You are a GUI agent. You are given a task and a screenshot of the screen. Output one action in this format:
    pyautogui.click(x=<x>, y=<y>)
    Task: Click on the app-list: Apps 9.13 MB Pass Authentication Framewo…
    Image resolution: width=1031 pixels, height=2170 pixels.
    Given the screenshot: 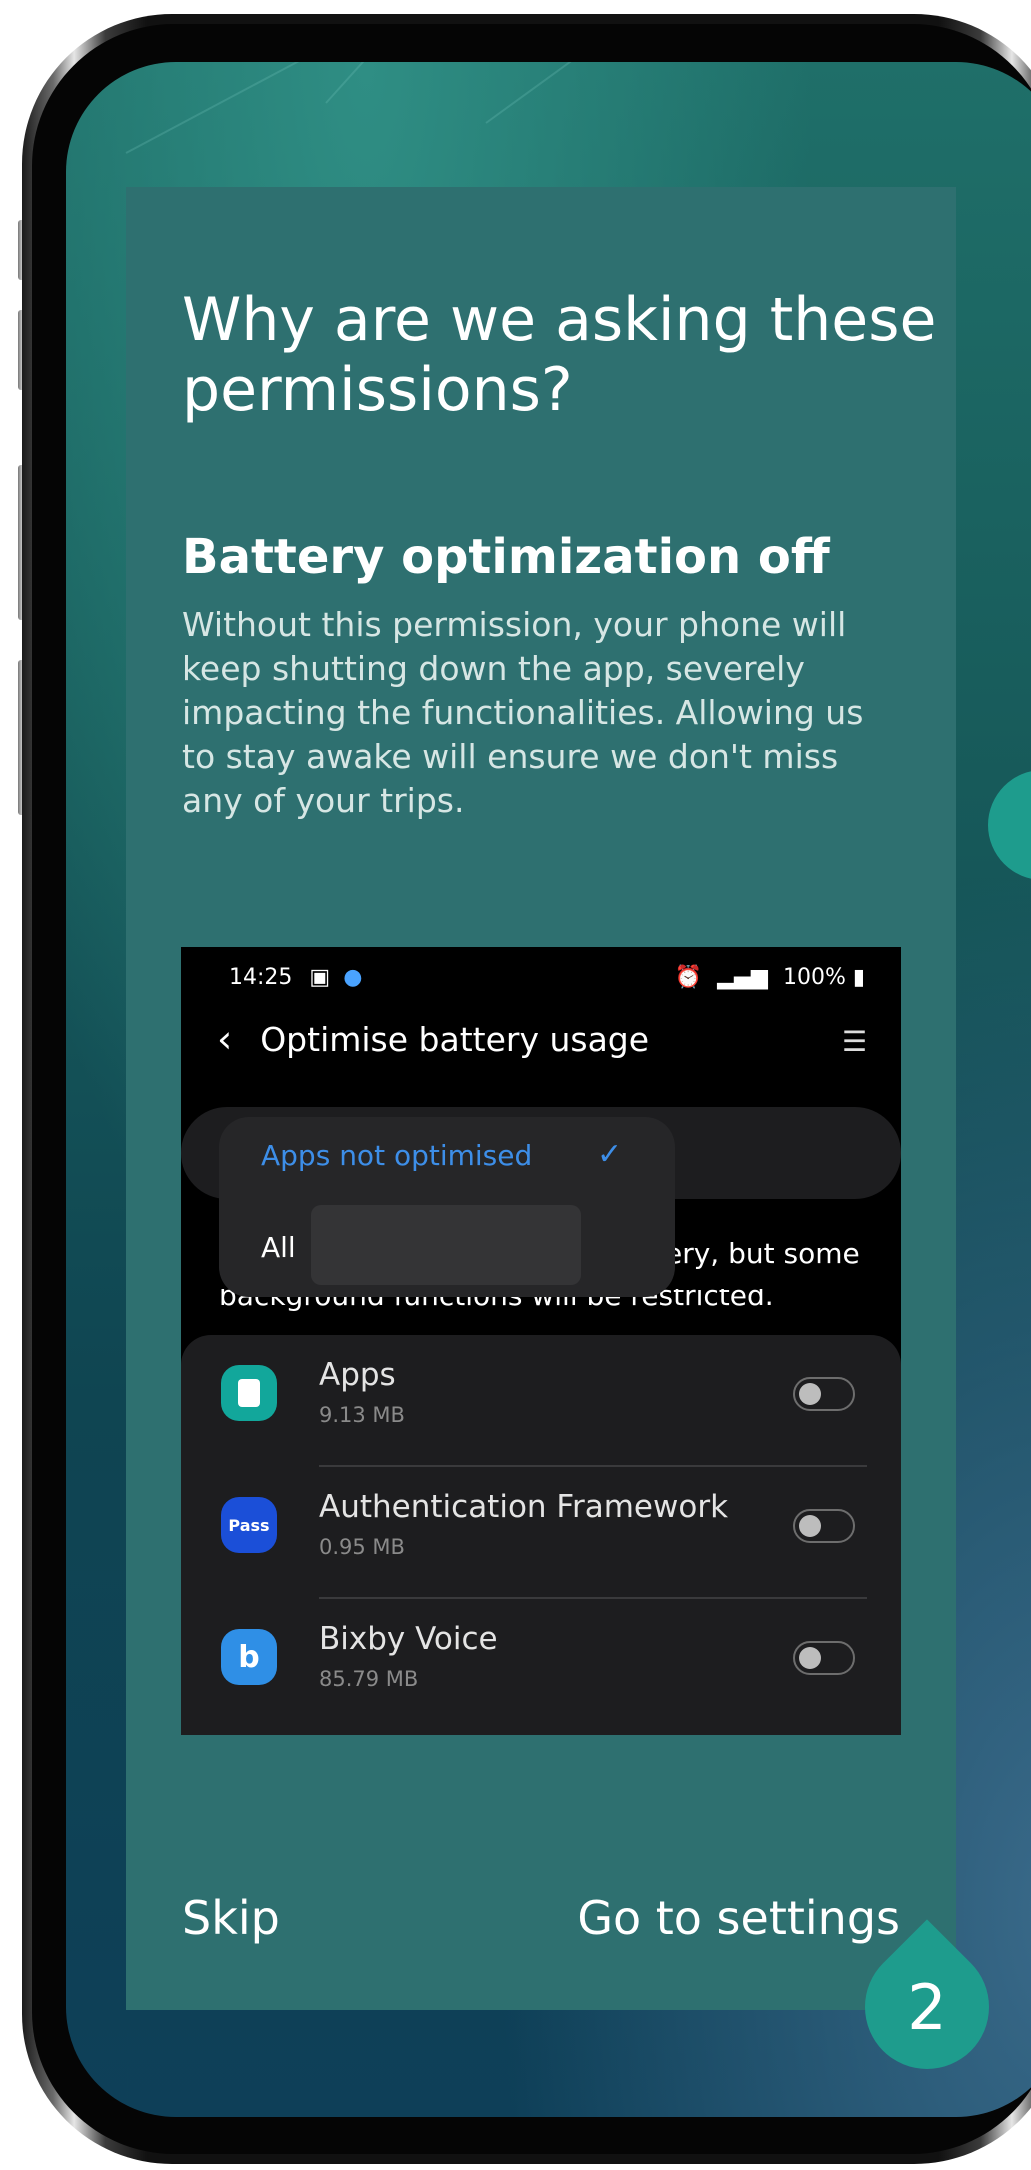 What is the action you would take?
    pyautogui.click(x=541, y=1535)
    